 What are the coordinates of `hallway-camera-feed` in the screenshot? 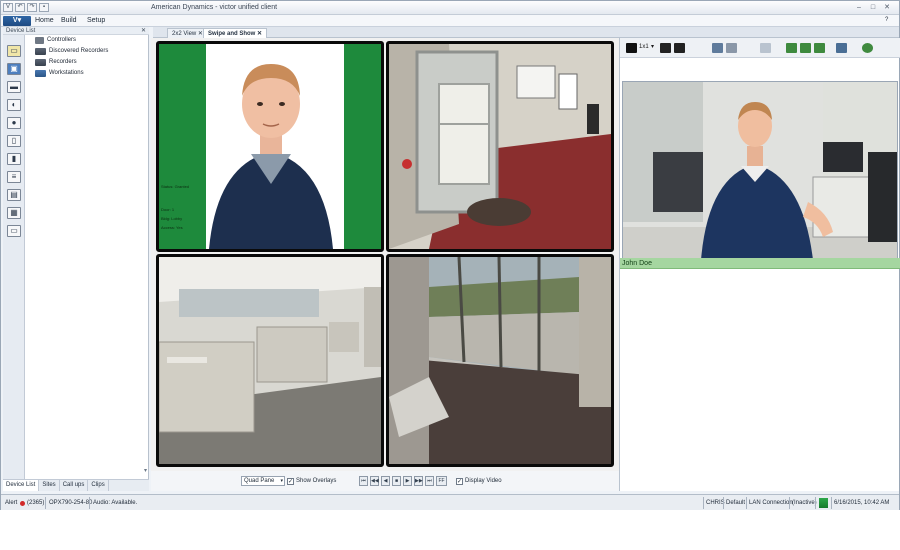 It's located at (500, 360).